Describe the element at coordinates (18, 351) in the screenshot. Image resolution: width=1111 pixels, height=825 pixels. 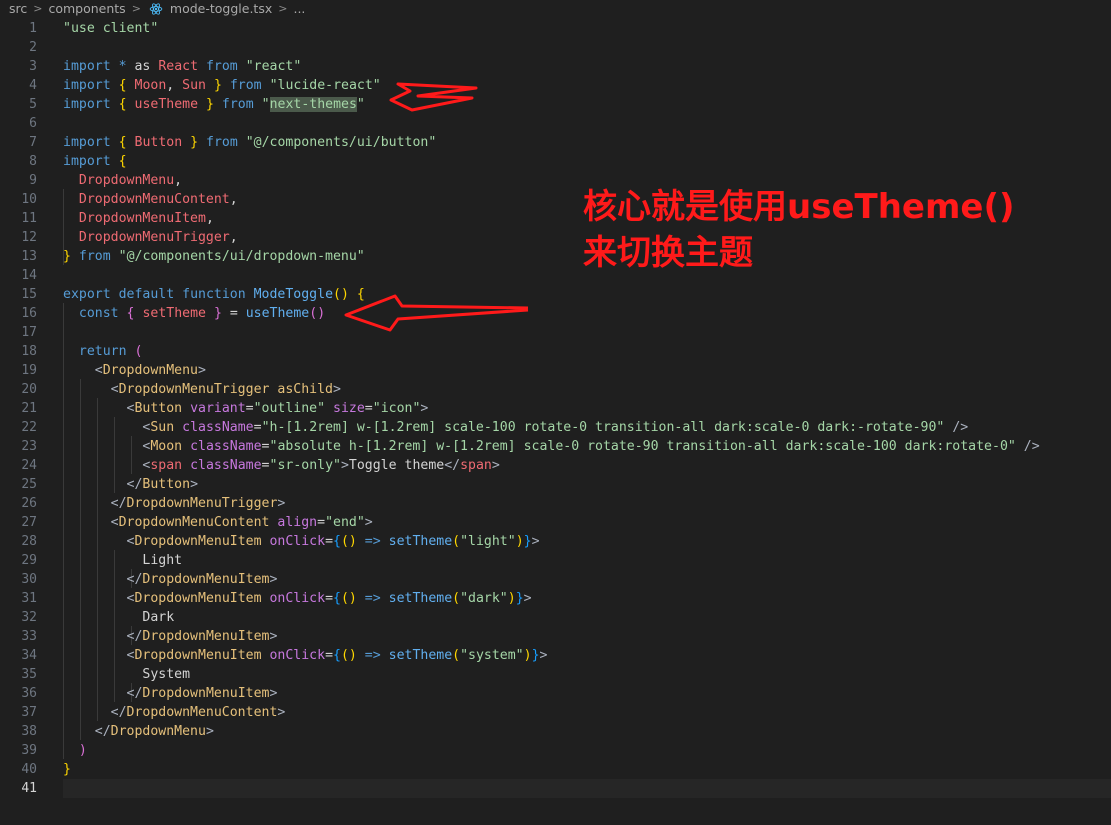
I see `line-number: 18` at that location.